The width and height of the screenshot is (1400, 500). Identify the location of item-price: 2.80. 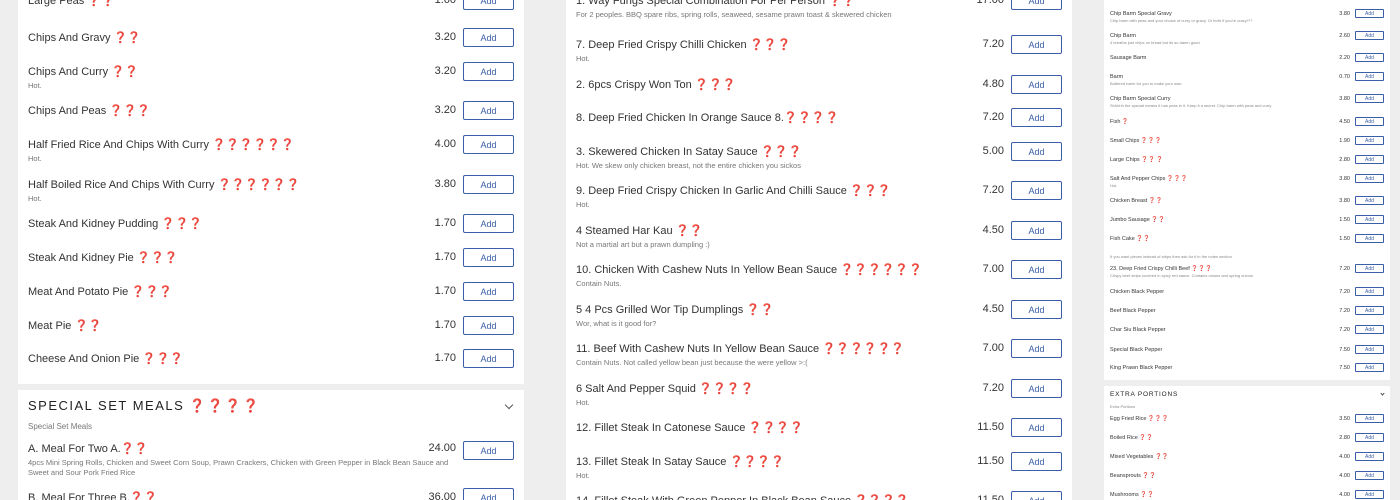
(1344, 160).